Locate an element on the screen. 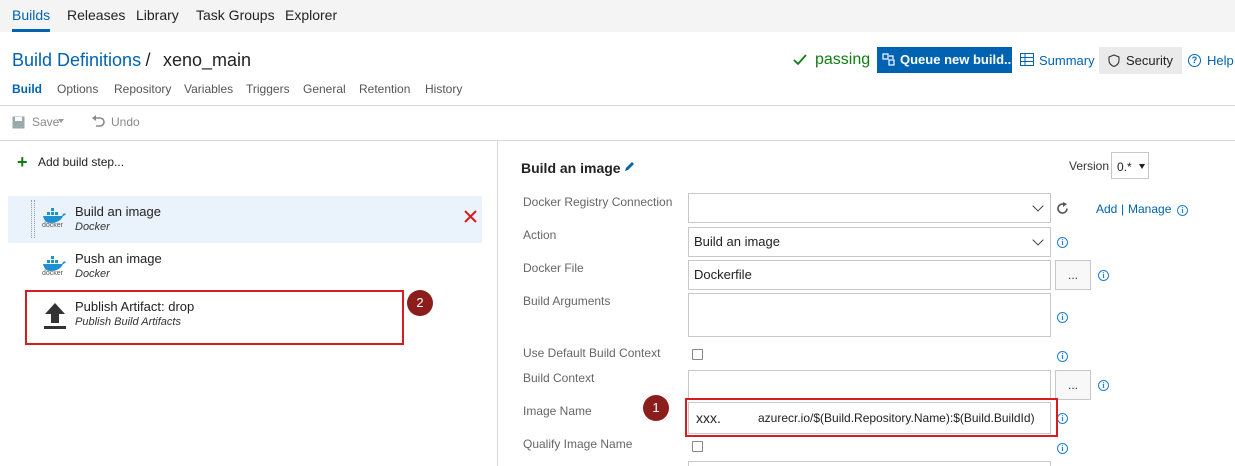  tab-build: Build is located at coordinates (27, 89).